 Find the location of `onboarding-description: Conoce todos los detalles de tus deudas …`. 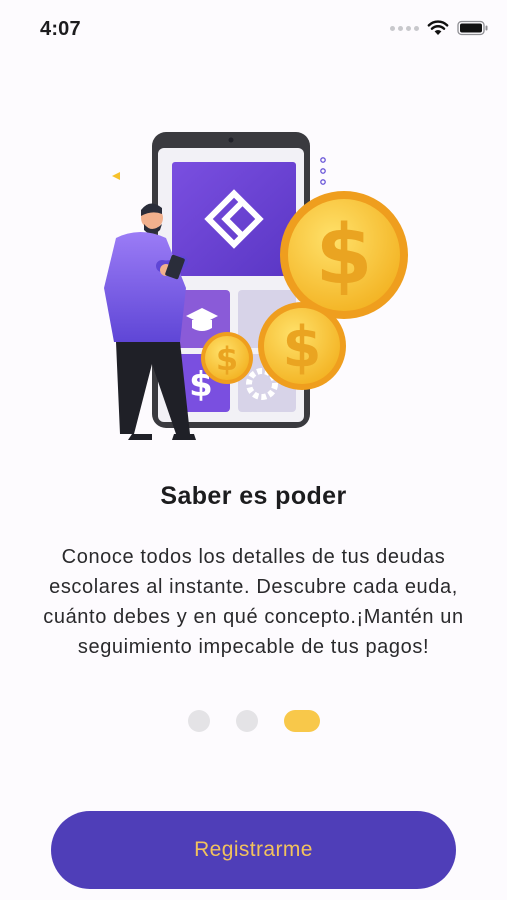

onboarding-description: Conoce todos los detalles de tus deudas … is located at coordinates (253, 602).